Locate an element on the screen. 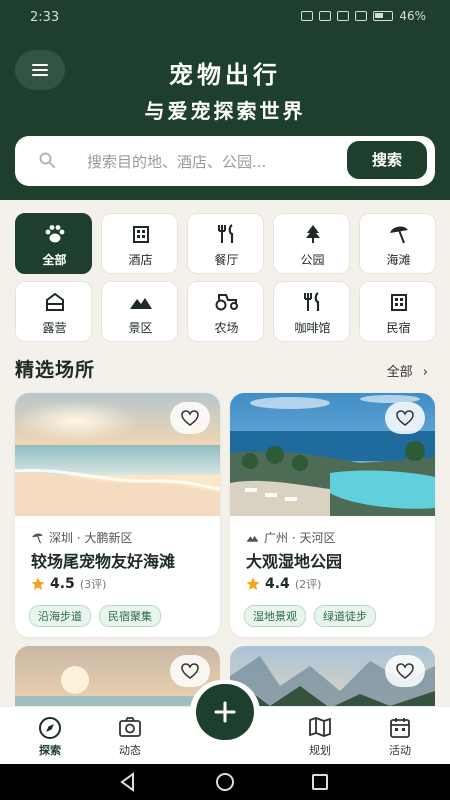 This screenshot has width=450, height=800. hotel-icon is located at coordinates (140, 234).